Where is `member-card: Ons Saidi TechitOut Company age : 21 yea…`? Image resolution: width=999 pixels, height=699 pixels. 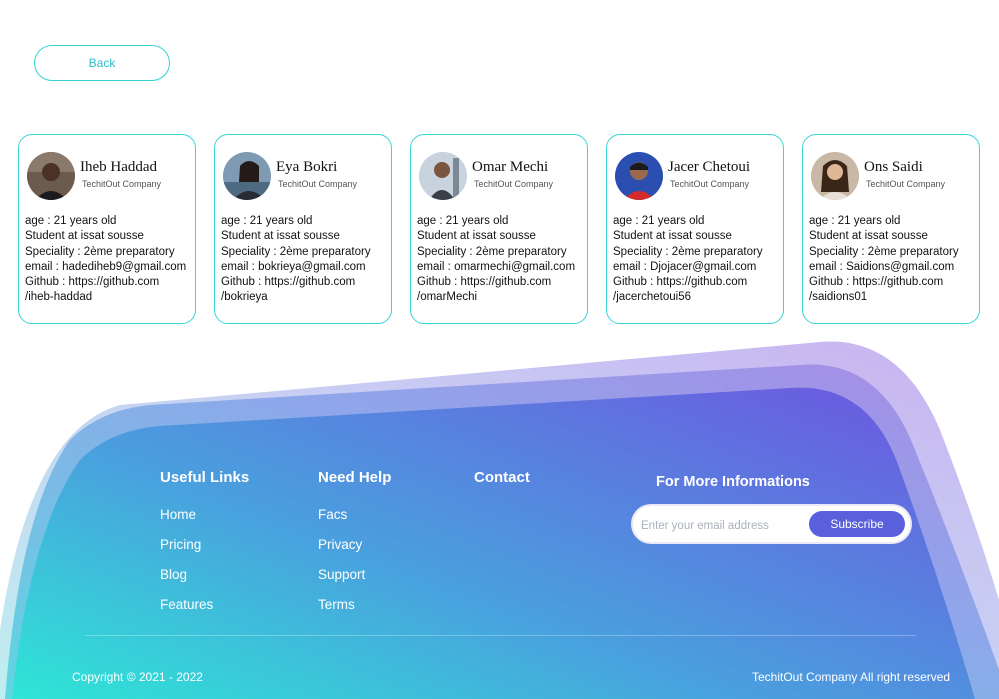 member-card: Ons Saidi TechitOut Company age : 21 yea… is located at coordinates (891, 229).